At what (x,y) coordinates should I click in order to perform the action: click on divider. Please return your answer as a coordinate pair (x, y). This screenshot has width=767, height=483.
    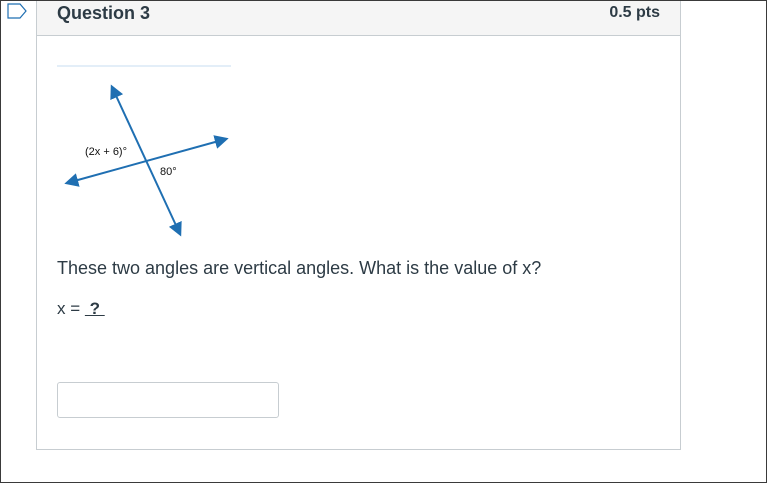
    Looking at the image, I should click on (144, 66).